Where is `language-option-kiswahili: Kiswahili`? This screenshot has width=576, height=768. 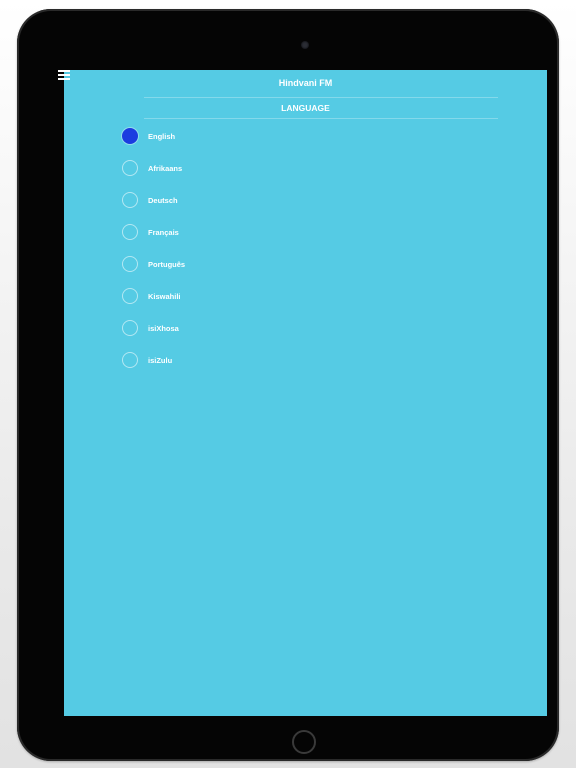 language-option-kiswahili: Kiswahili is located at coordinates (272, 304).